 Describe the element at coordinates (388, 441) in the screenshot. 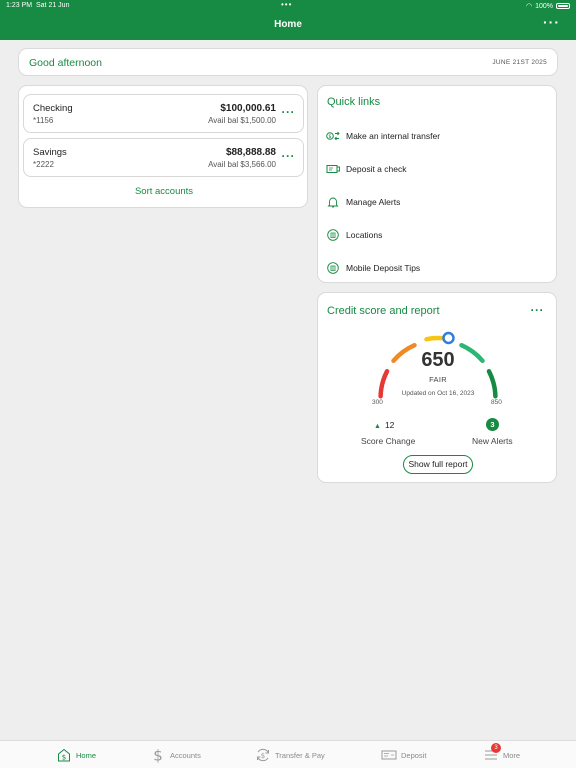

I see `score-change-label: Score Change` at that location.